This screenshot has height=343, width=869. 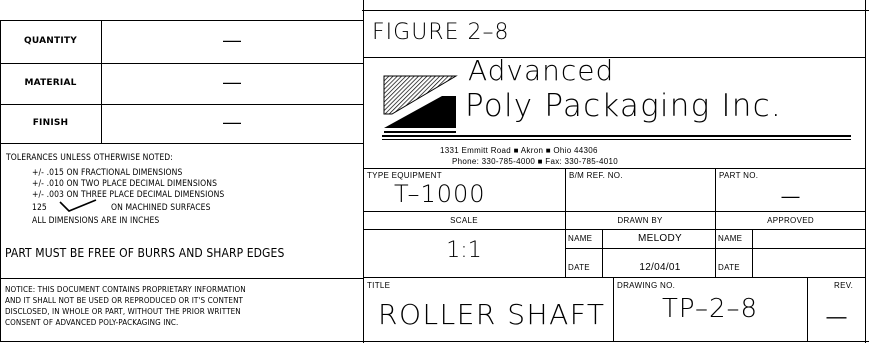 What do you see at coordinates (519, 150) in the screenshot?
I see `company-address: 1331 Emmitt Road ■ Akron ■ Ohio 44306` at bounding box center [519, 150].